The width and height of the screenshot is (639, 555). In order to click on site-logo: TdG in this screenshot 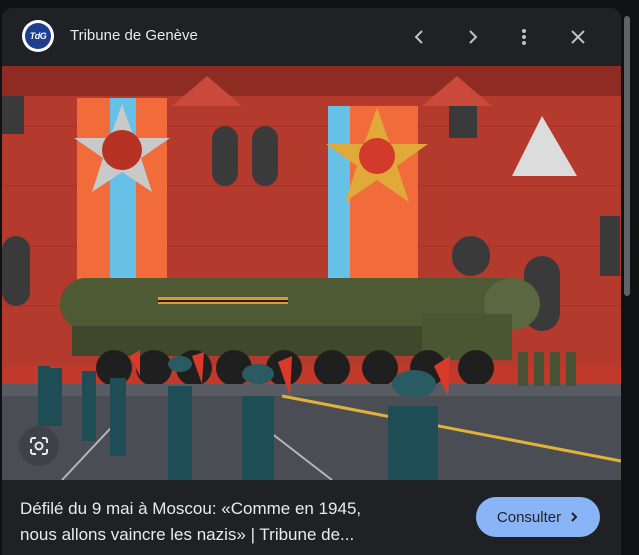, I will do `click(38, 36)`.